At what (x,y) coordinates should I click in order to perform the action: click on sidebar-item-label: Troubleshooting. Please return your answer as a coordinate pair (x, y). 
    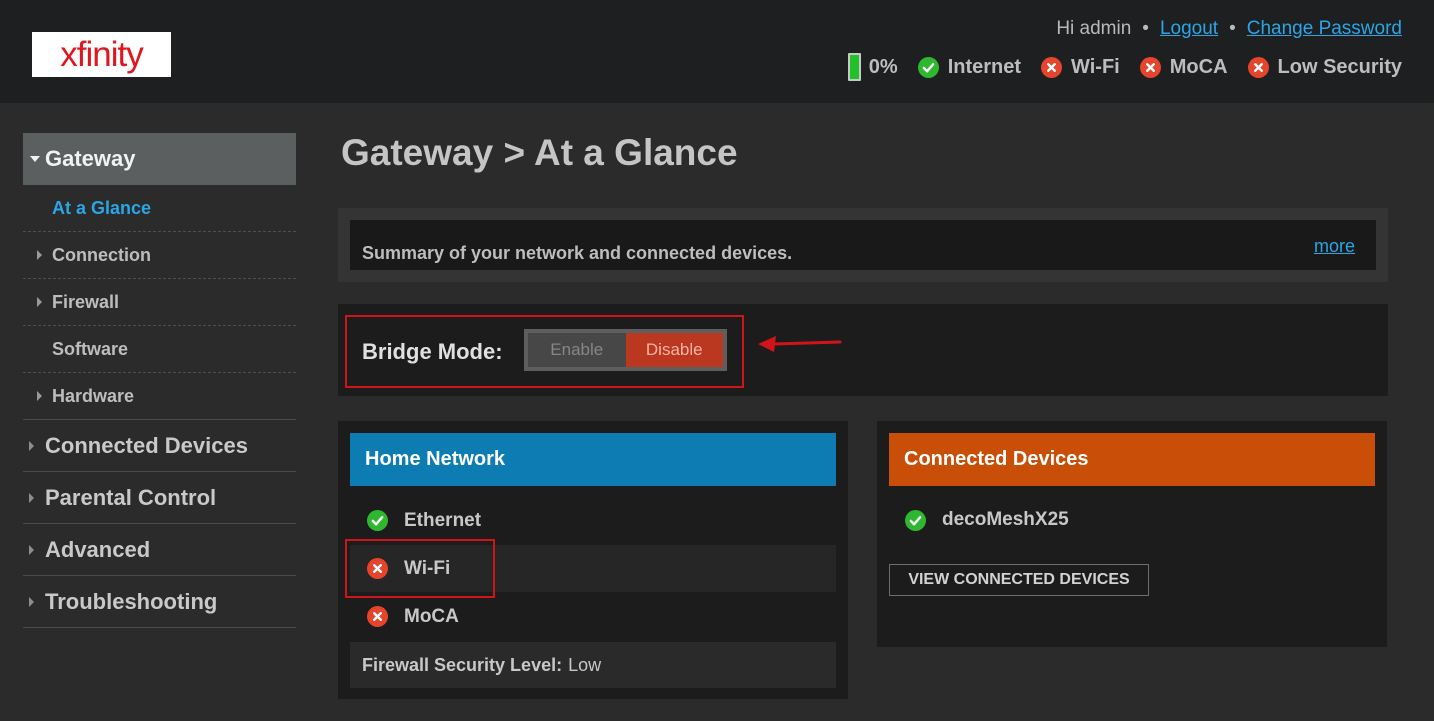
    Looking at the image, I should click on (131, 601).